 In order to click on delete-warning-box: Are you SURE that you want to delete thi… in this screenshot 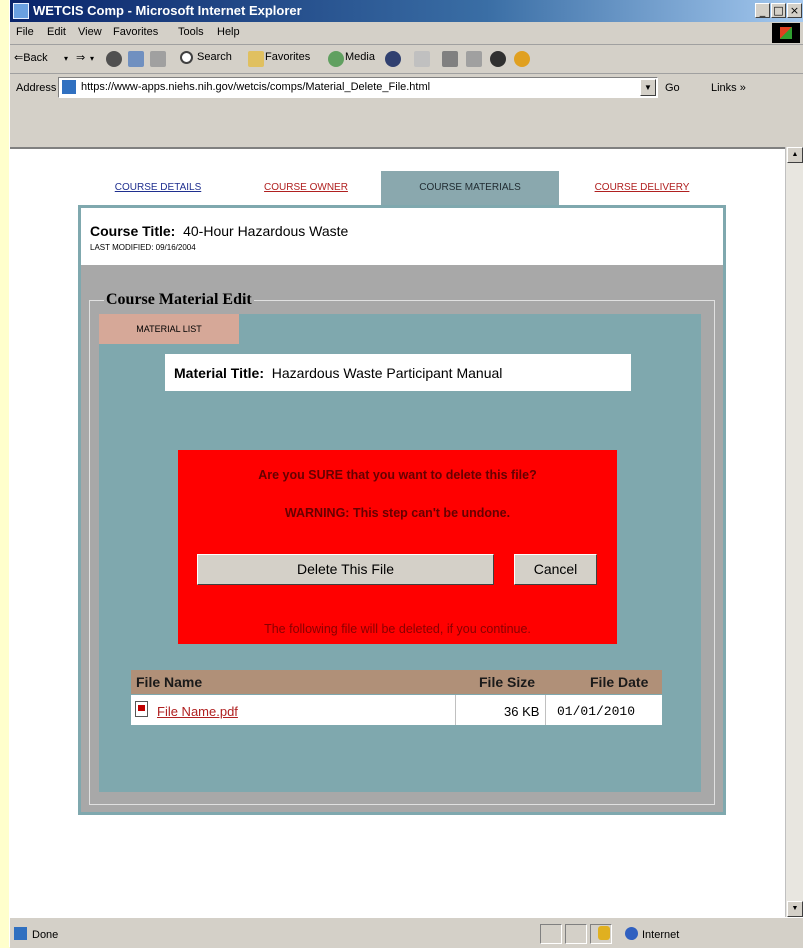, I will do `click(397, 547)`.